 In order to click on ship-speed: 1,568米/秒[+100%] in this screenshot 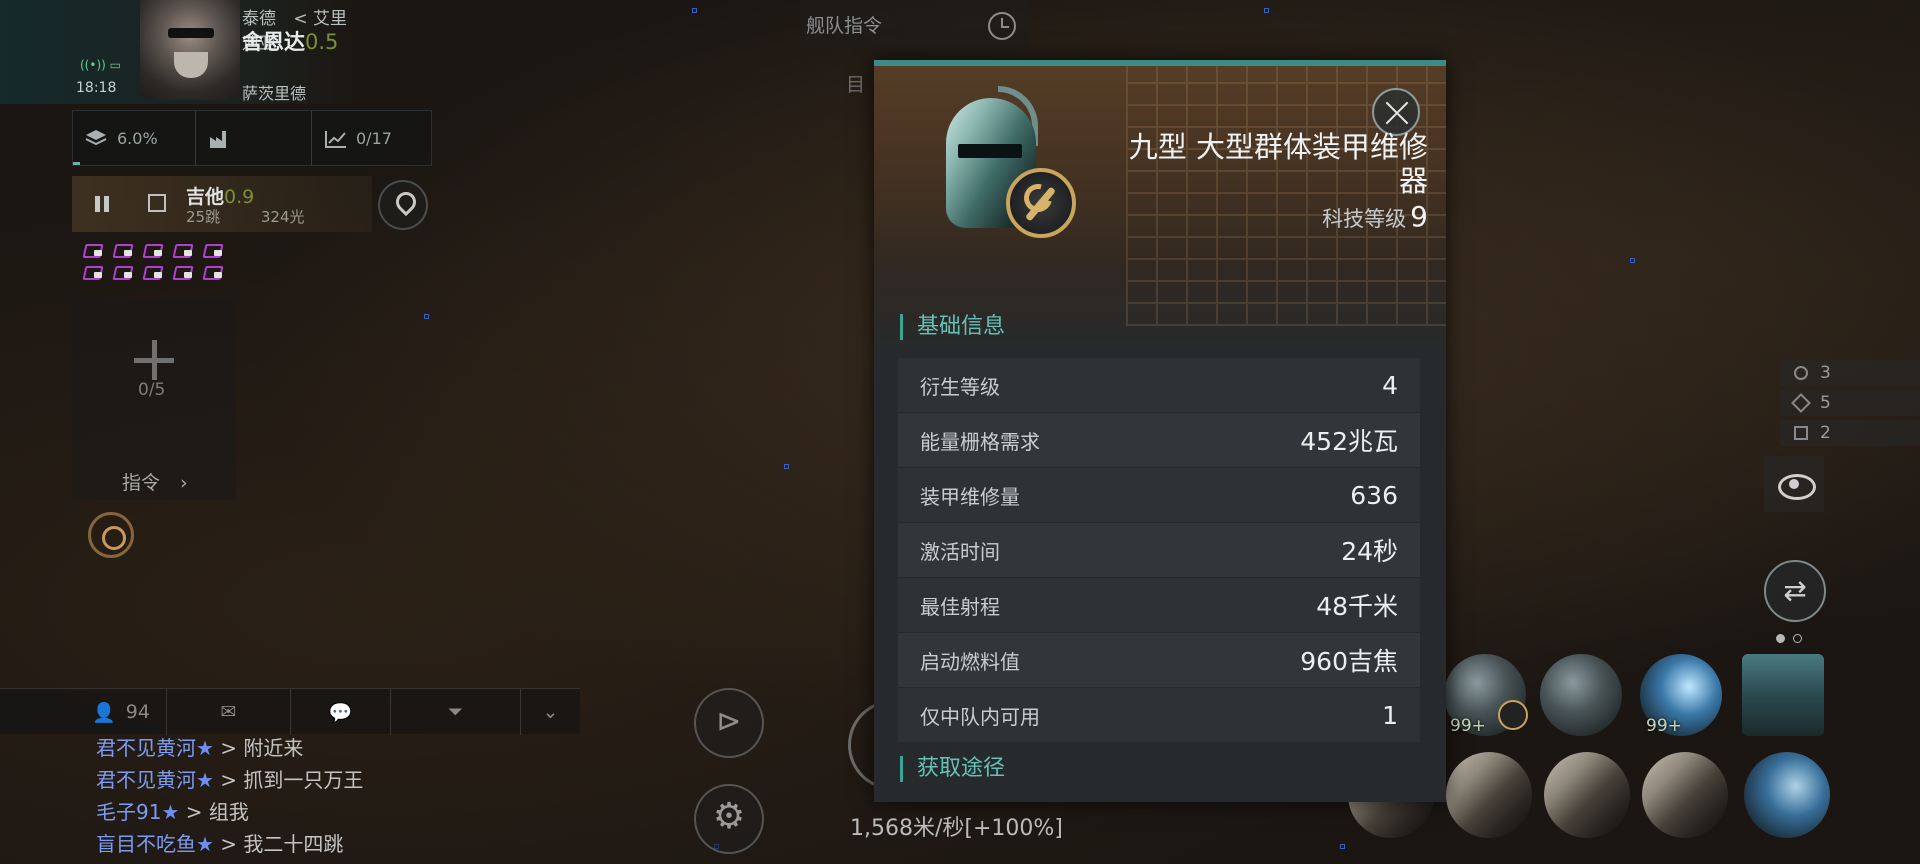, I will do `click(956, 828)`.